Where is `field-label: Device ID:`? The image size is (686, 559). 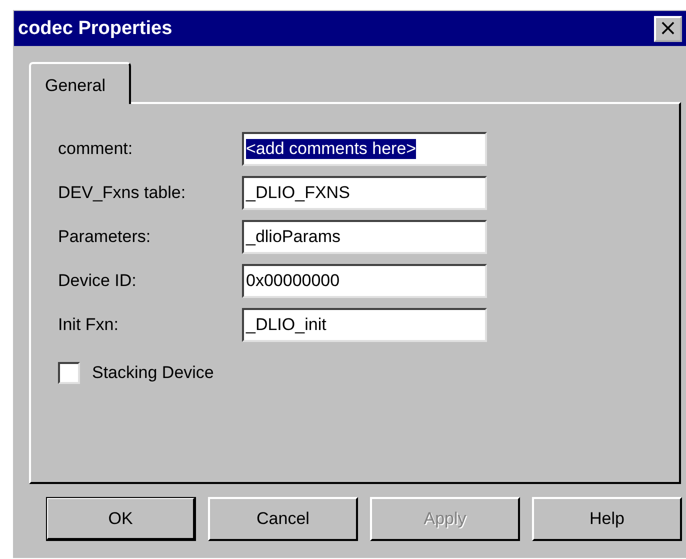 field-label: Device ID: is located at coordinates (98, 281).